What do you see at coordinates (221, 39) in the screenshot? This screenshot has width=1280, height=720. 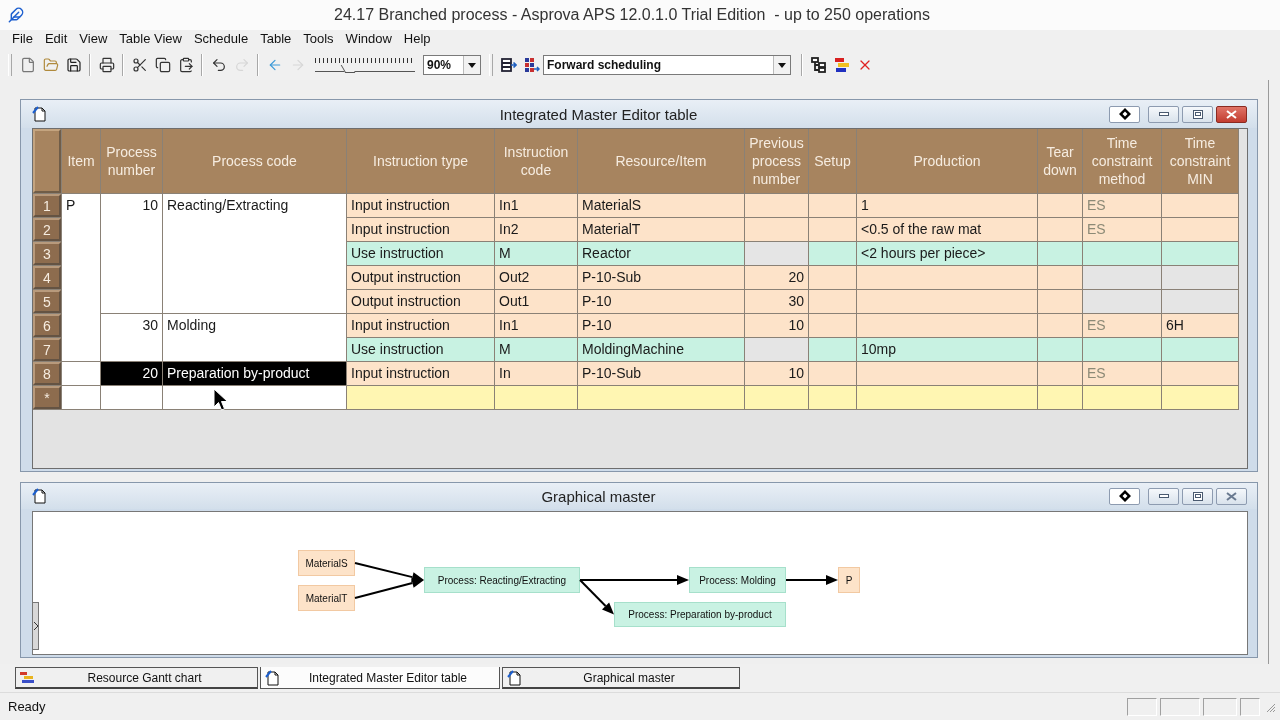 I see `menu-item: Schedule` at bounding box center [221, 39].